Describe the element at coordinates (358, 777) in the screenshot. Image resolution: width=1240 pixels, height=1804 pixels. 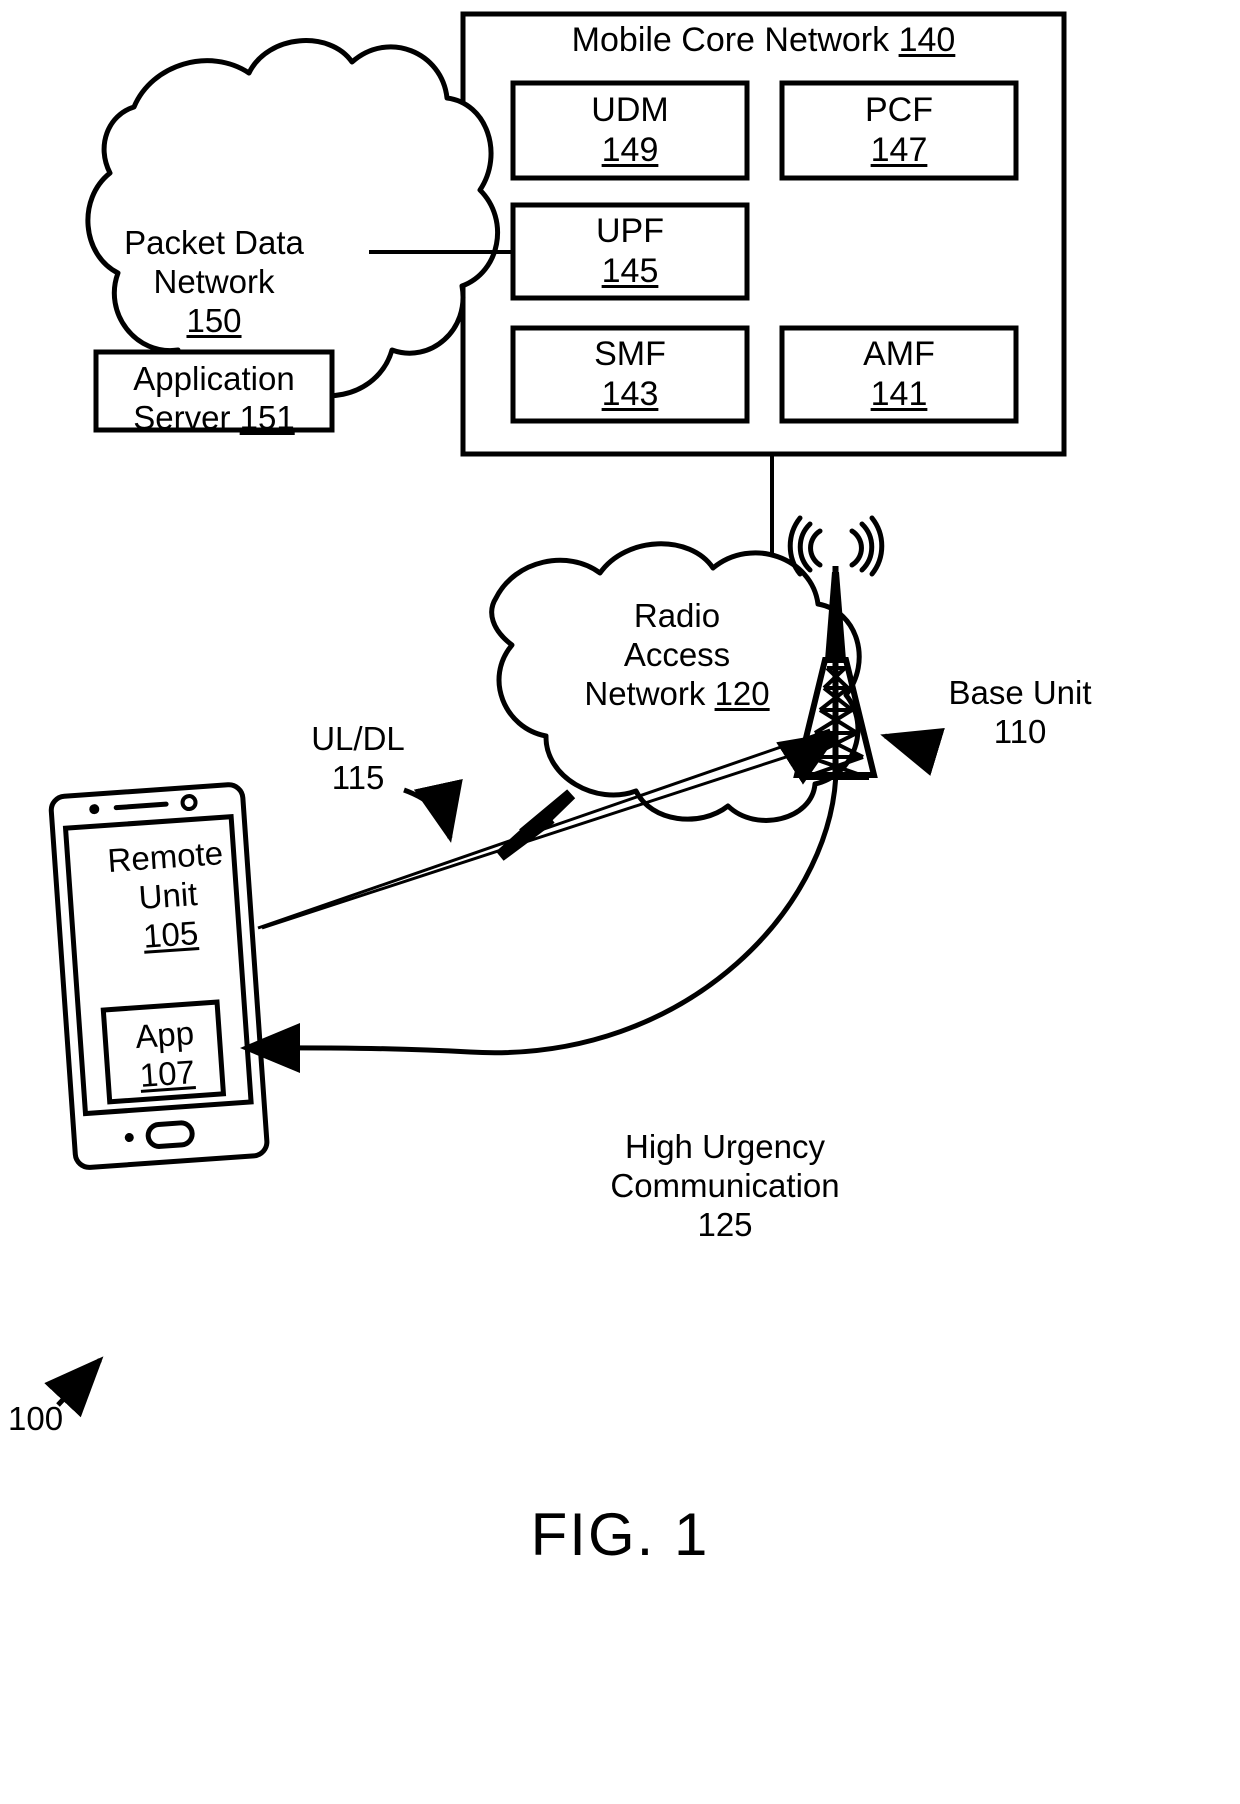
I see `uldl-ref: 115` at that location.